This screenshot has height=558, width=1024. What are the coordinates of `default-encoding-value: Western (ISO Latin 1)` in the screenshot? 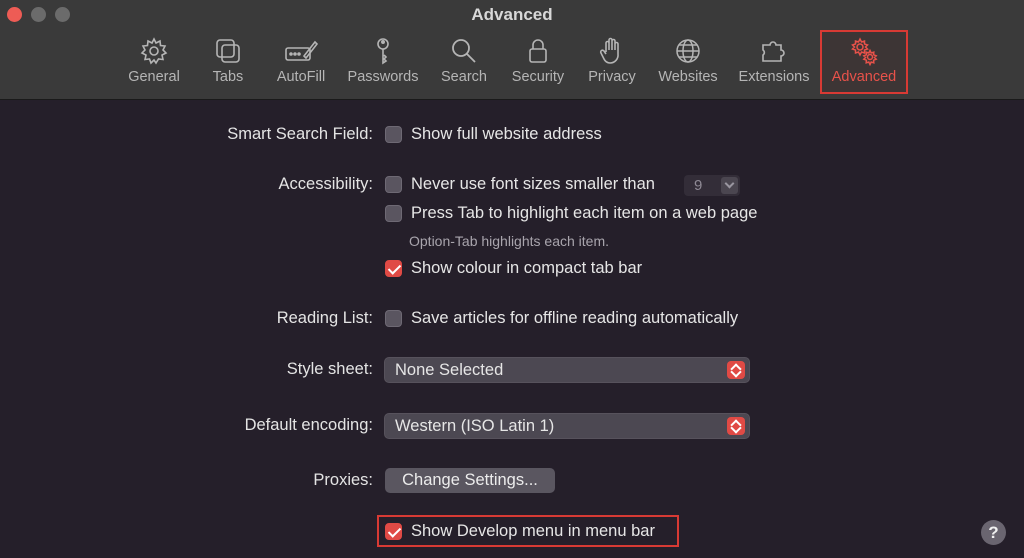 It's located at (475, 426).